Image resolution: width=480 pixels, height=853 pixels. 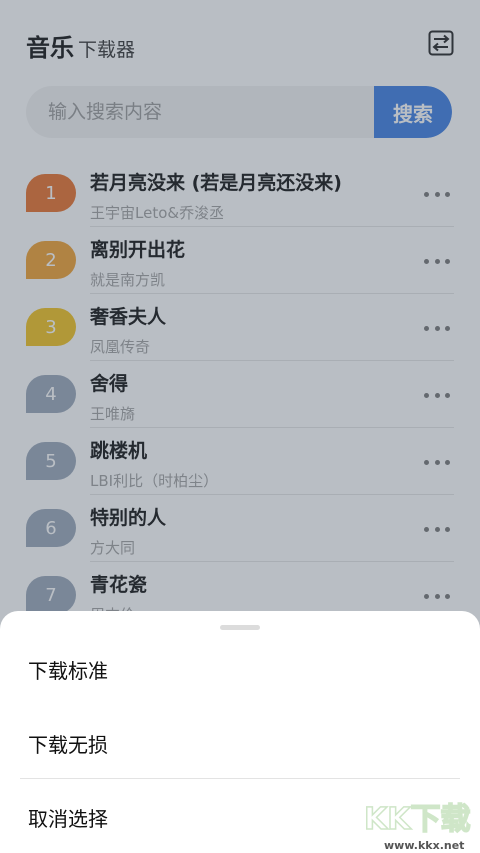 I want to click on sheet-handle, so click(x=240, y=627).